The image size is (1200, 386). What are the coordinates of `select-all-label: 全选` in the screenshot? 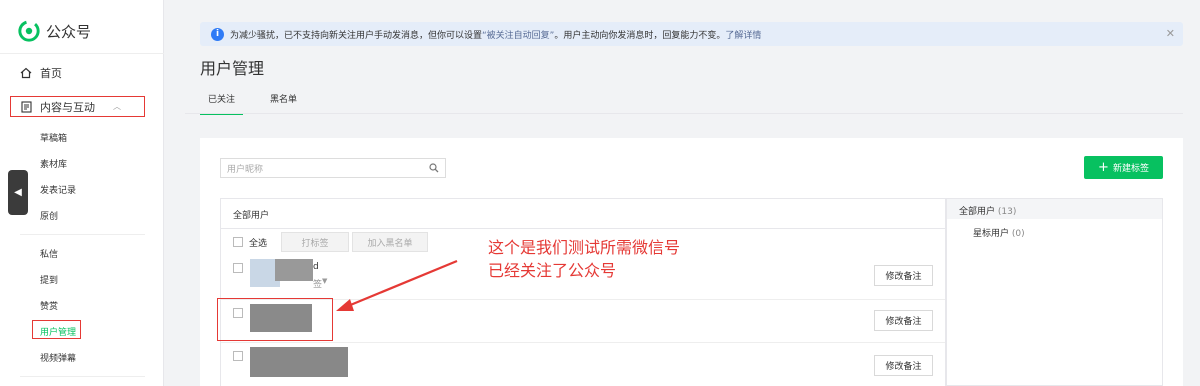 It's located at (258, 244).